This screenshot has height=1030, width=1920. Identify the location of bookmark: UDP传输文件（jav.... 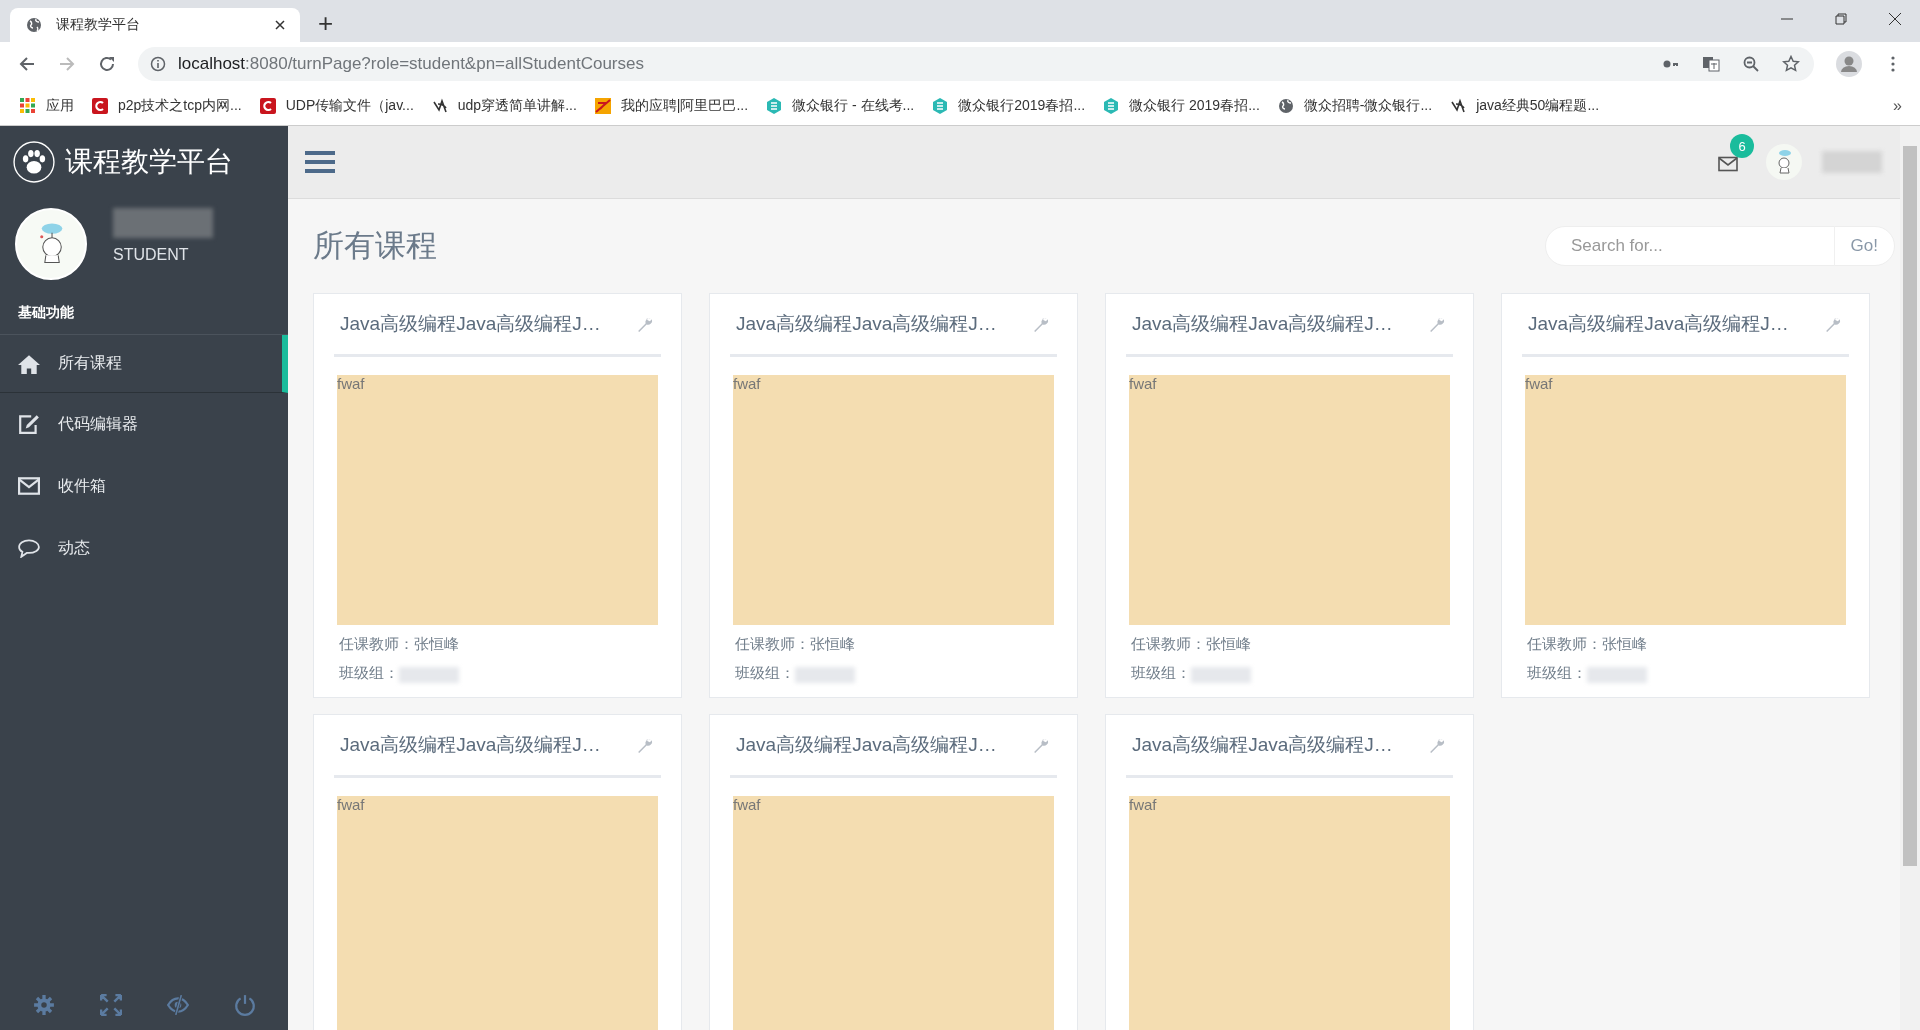
(336, 105).